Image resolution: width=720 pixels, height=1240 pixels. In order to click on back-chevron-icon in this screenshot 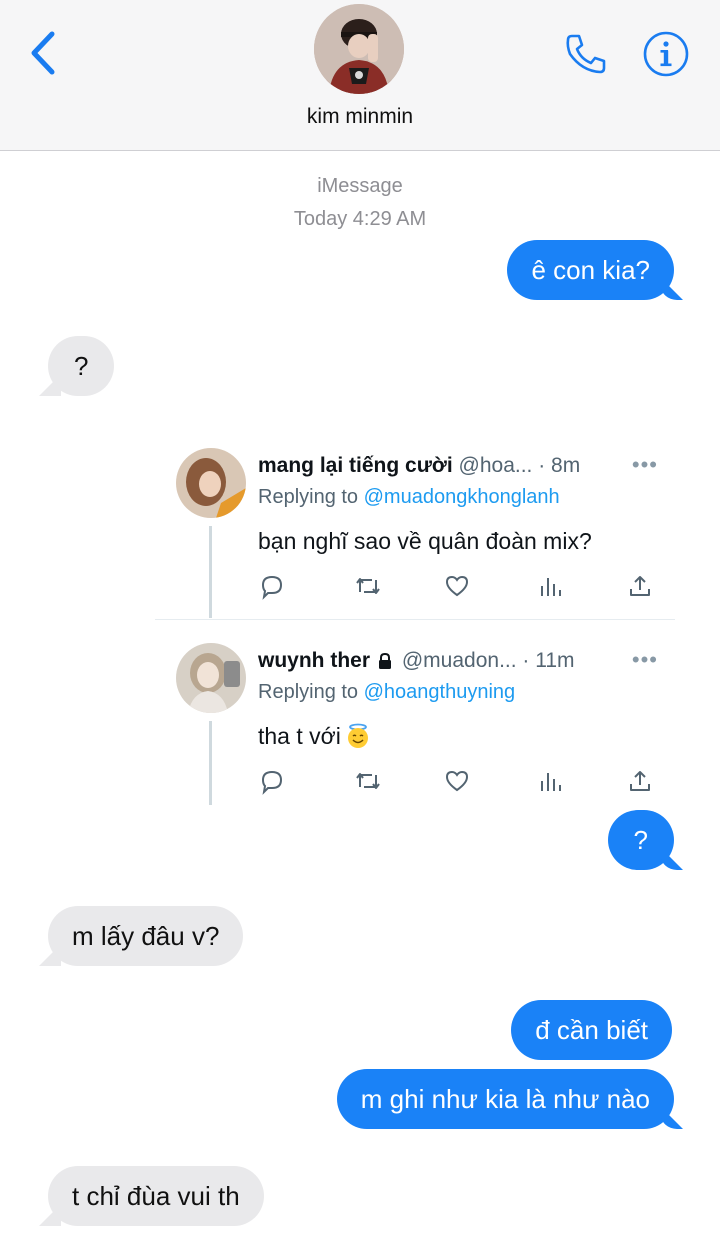, I will do `click(46, 53)`.